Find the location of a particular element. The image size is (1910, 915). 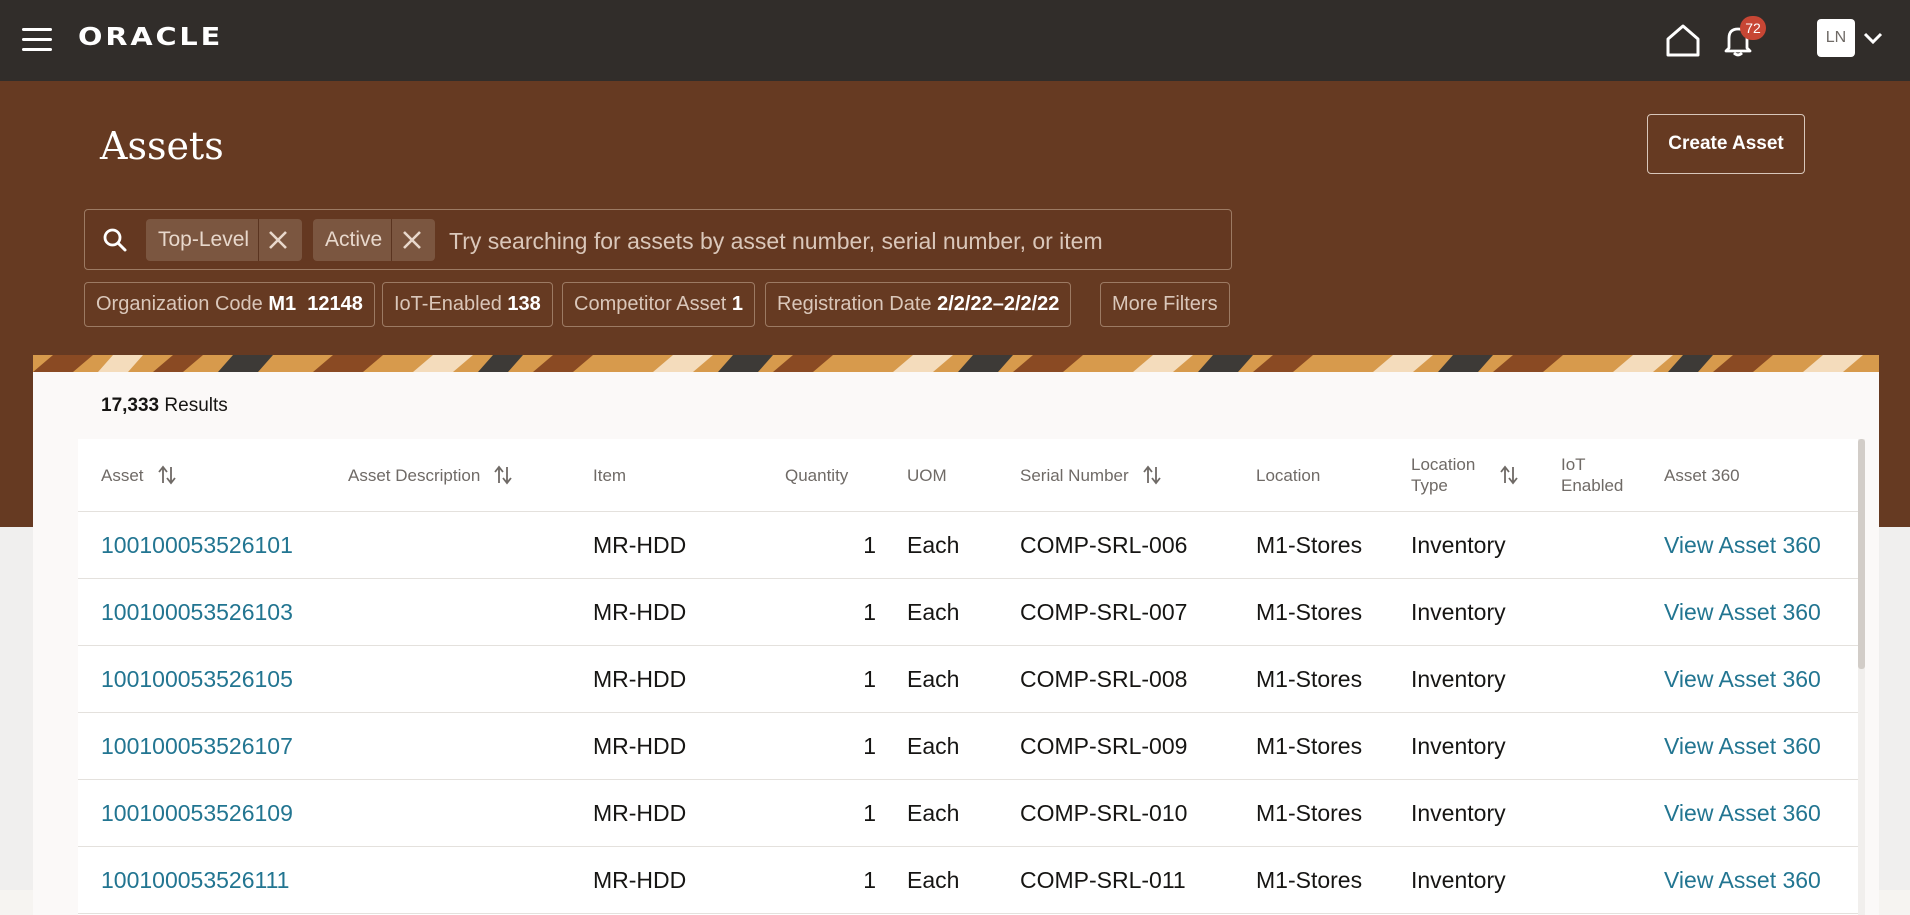

filter-organization-code: Organization Code M1 12148 is located at coordinates (229, 304).